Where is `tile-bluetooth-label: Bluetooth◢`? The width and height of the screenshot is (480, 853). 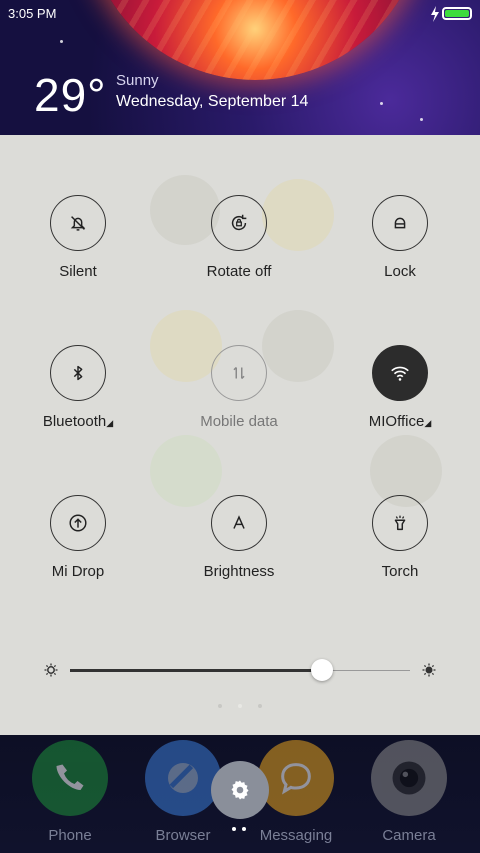
tile-bluetooth-label: Bluetooth◢ is located at coordinates (78, 421).